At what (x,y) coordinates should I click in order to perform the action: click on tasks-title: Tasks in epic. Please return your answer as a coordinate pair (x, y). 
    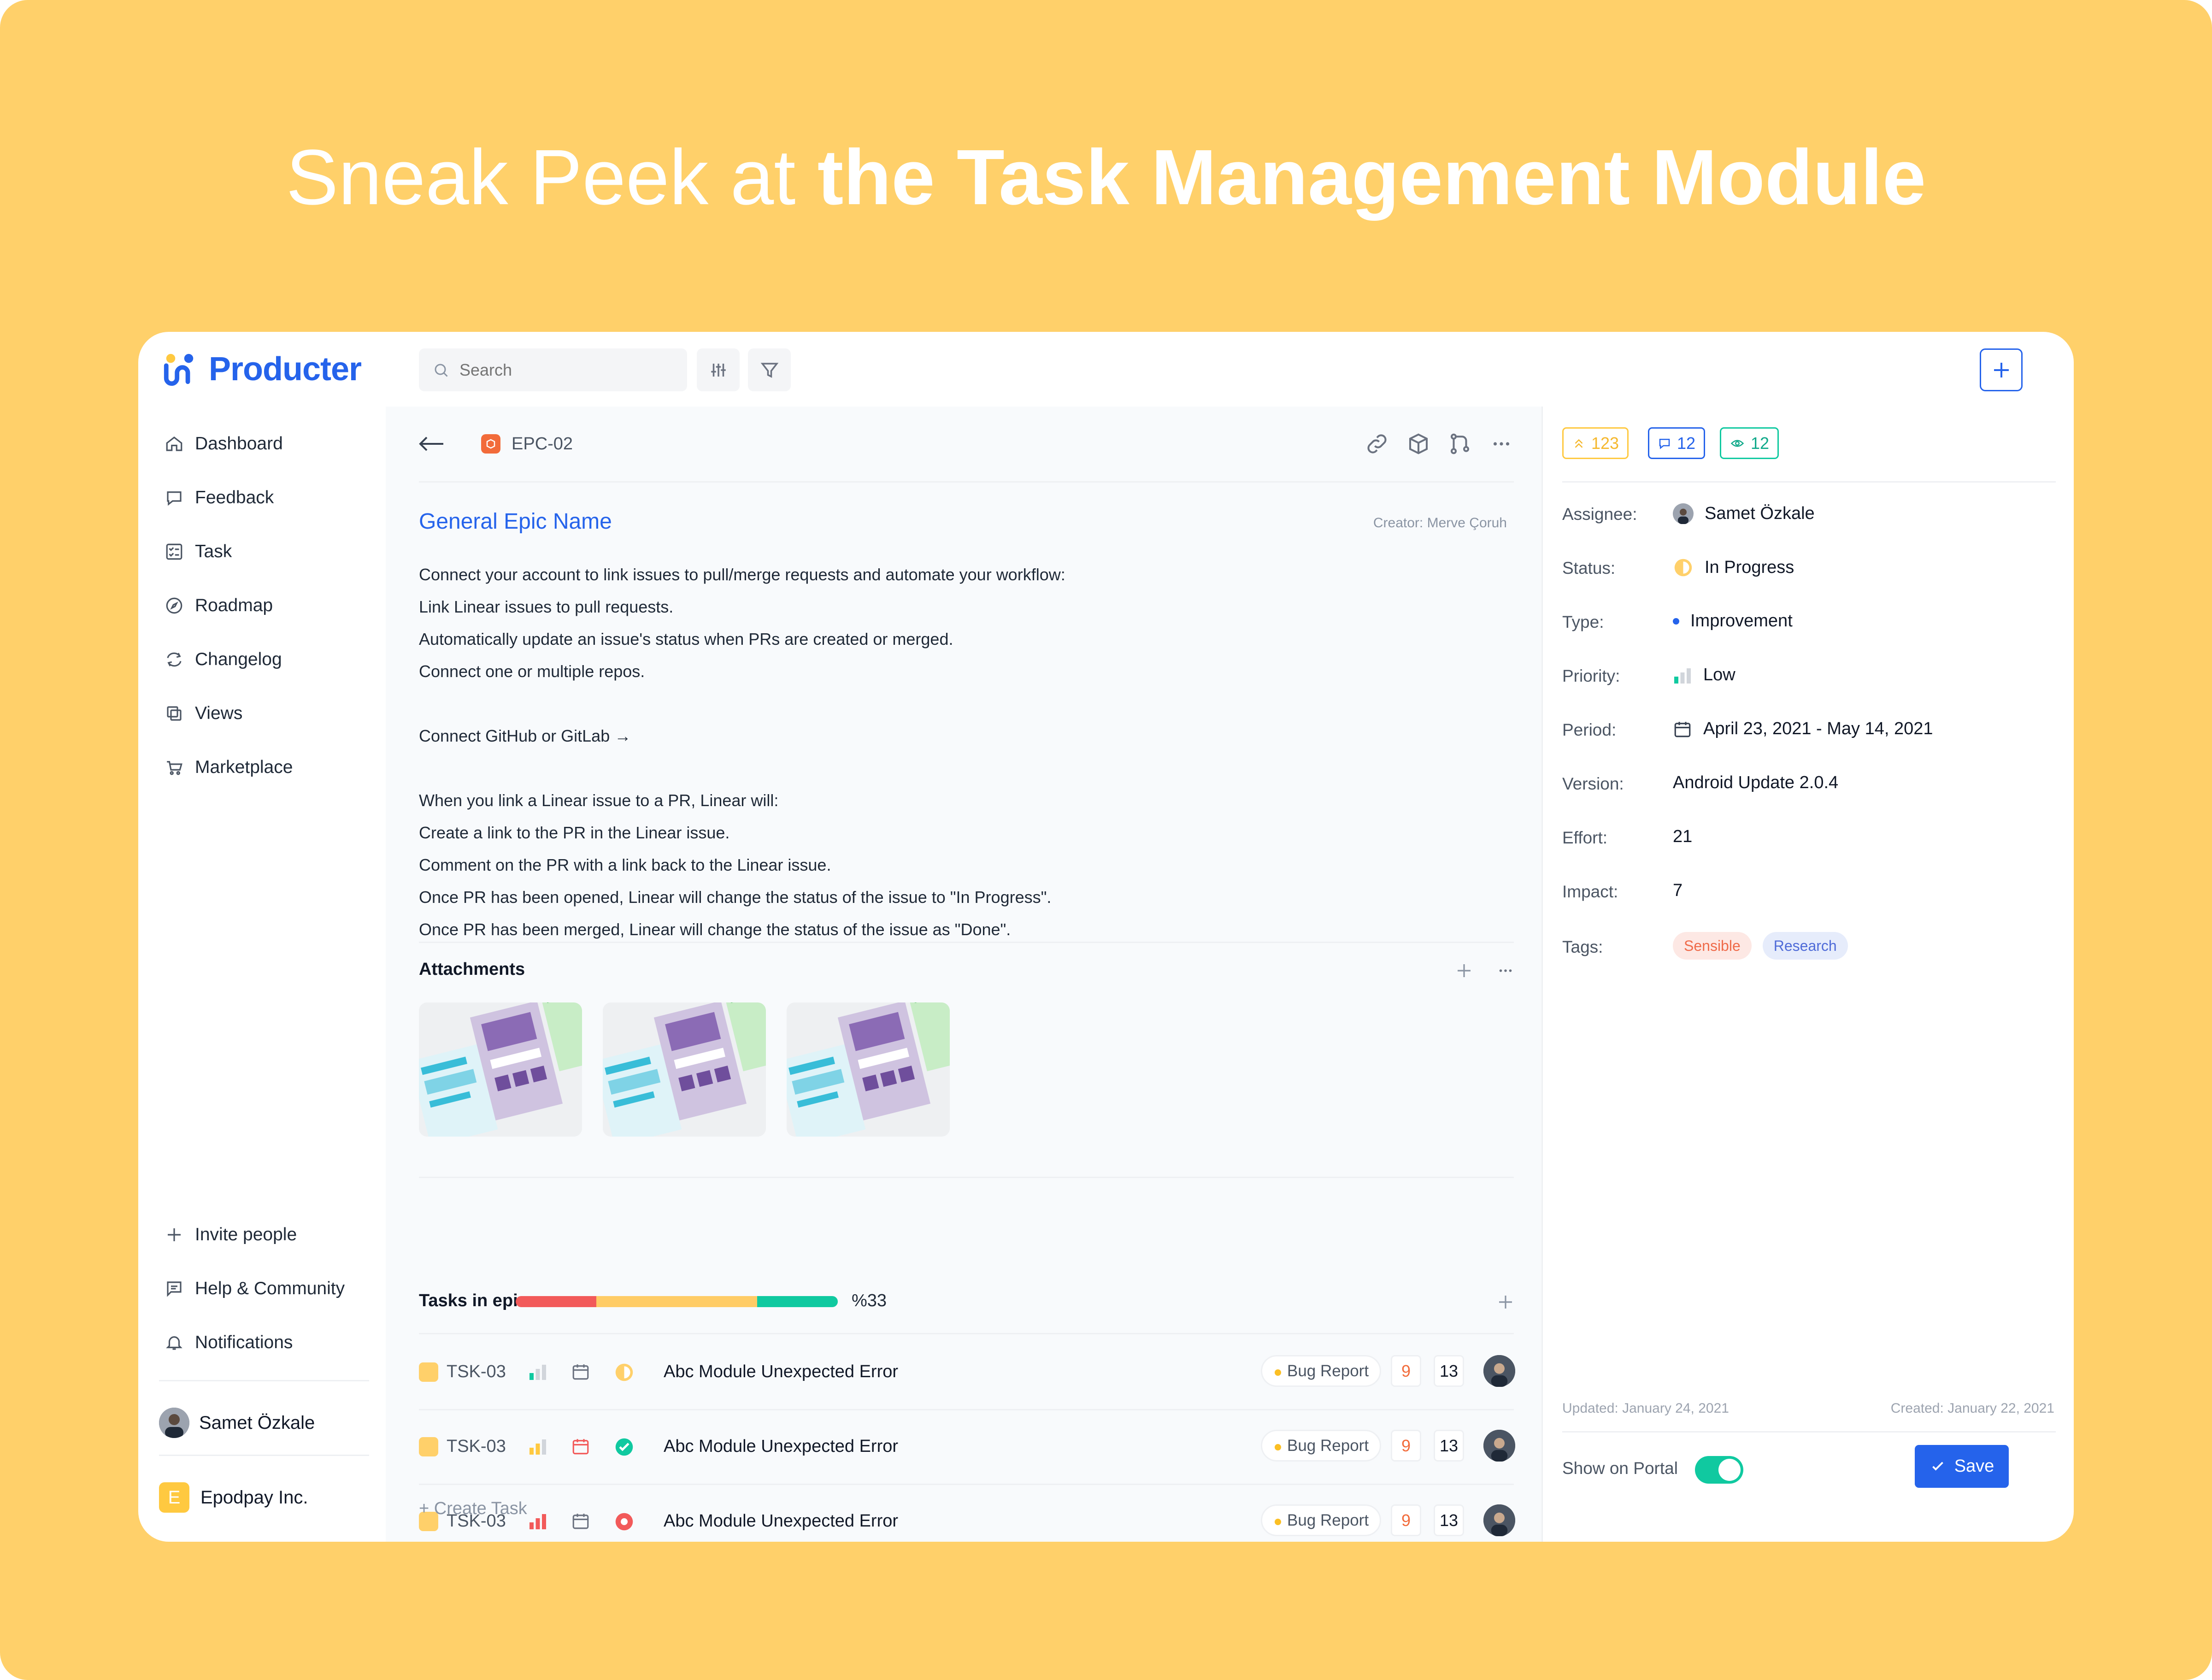
    Looking at the image, I should click on (473, 1300).